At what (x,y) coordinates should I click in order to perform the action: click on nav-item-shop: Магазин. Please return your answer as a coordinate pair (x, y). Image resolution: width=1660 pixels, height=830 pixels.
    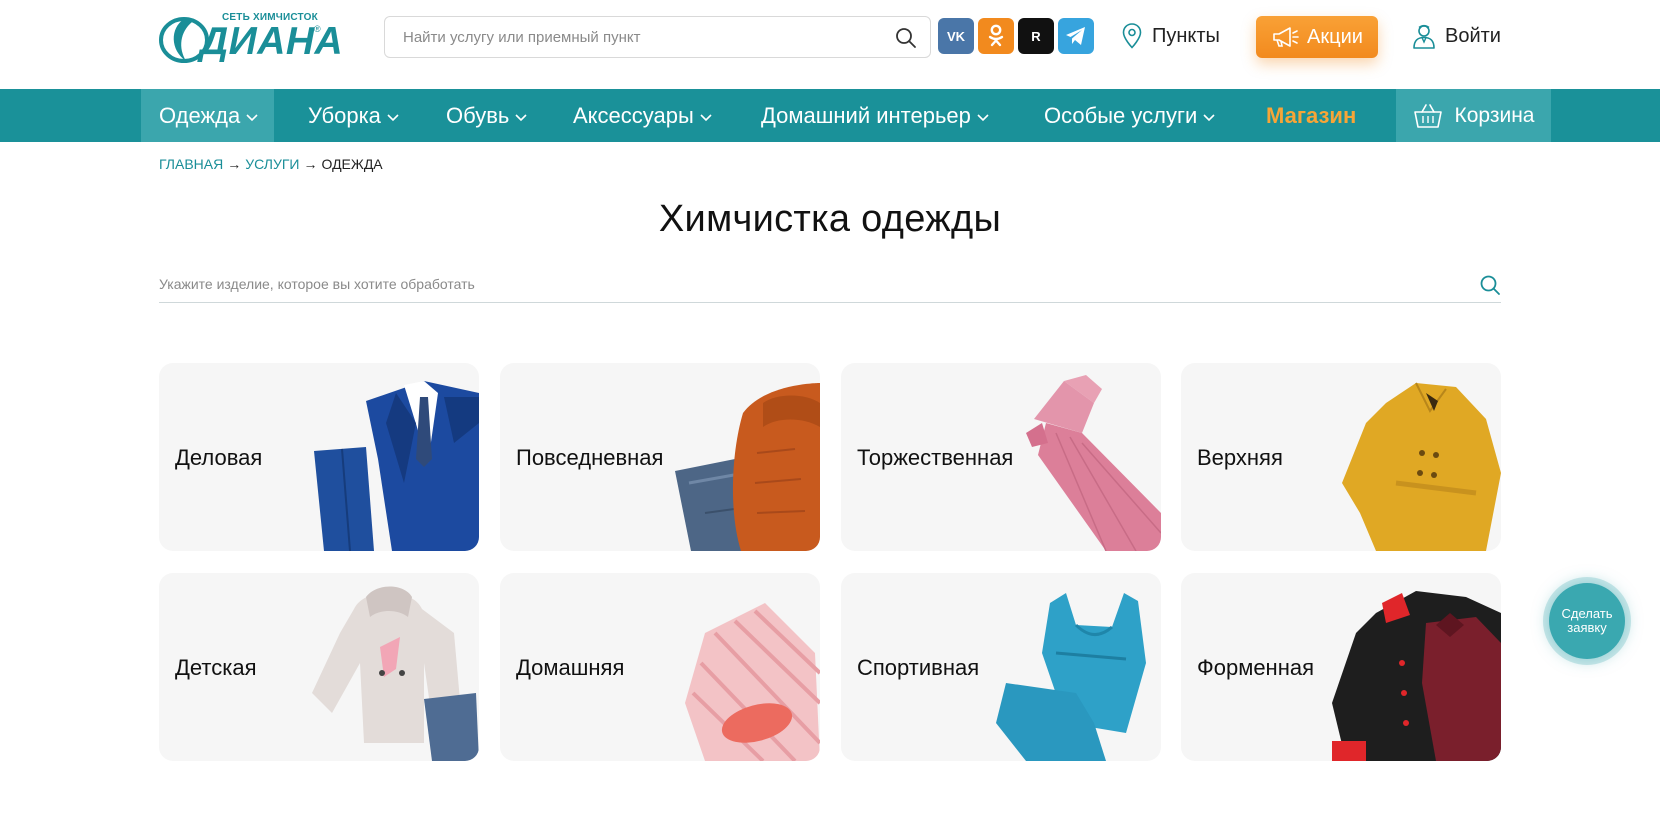
    Looking at the image, I should click on (1311, 115).